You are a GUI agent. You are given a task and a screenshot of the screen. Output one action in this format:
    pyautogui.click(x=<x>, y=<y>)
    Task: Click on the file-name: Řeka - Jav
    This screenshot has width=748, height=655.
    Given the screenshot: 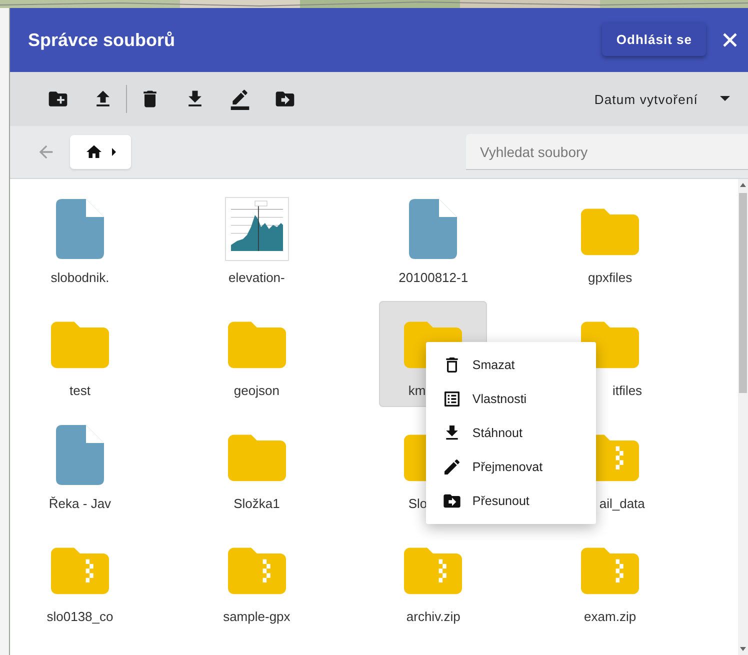 What is the action you would take?
    pyautogui.click(x=80, y=503)
    